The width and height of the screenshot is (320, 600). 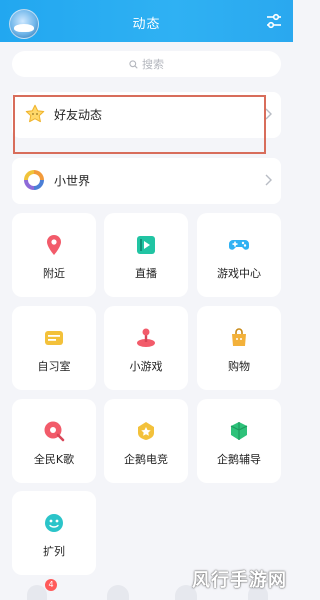 What do you see at coordinates (146, 431) in the screenshot?
I see `esports-icon` at bounding box center [146, 431].